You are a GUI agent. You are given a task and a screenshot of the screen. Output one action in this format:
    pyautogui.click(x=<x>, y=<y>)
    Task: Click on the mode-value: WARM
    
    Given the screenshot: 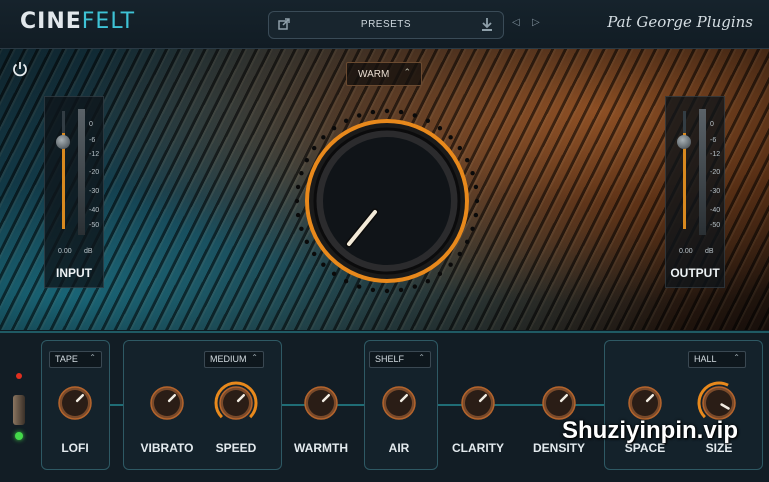 What is the action you would take?
    pyautogui.click(x=374, y=74)
    